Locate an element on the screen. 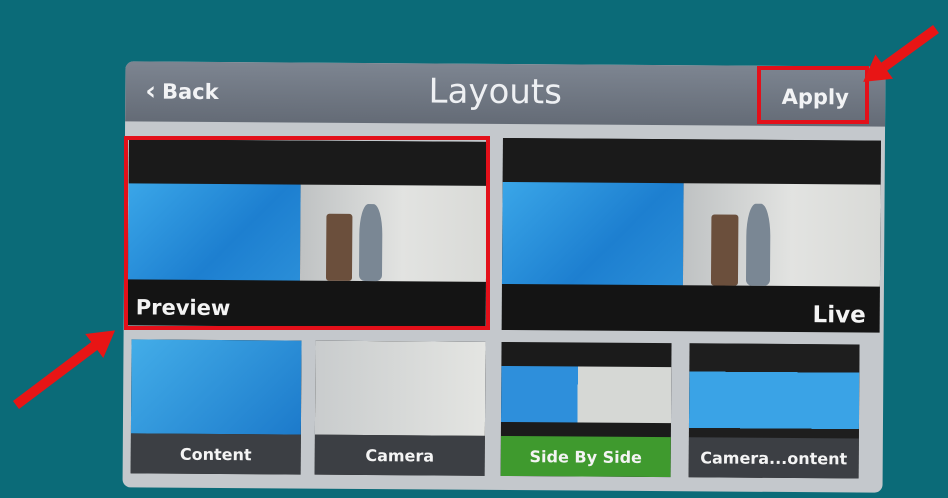 The width and height of the screenshot is (948, 498). layout-option-camera: Camera is located at coordinates (400, 408).